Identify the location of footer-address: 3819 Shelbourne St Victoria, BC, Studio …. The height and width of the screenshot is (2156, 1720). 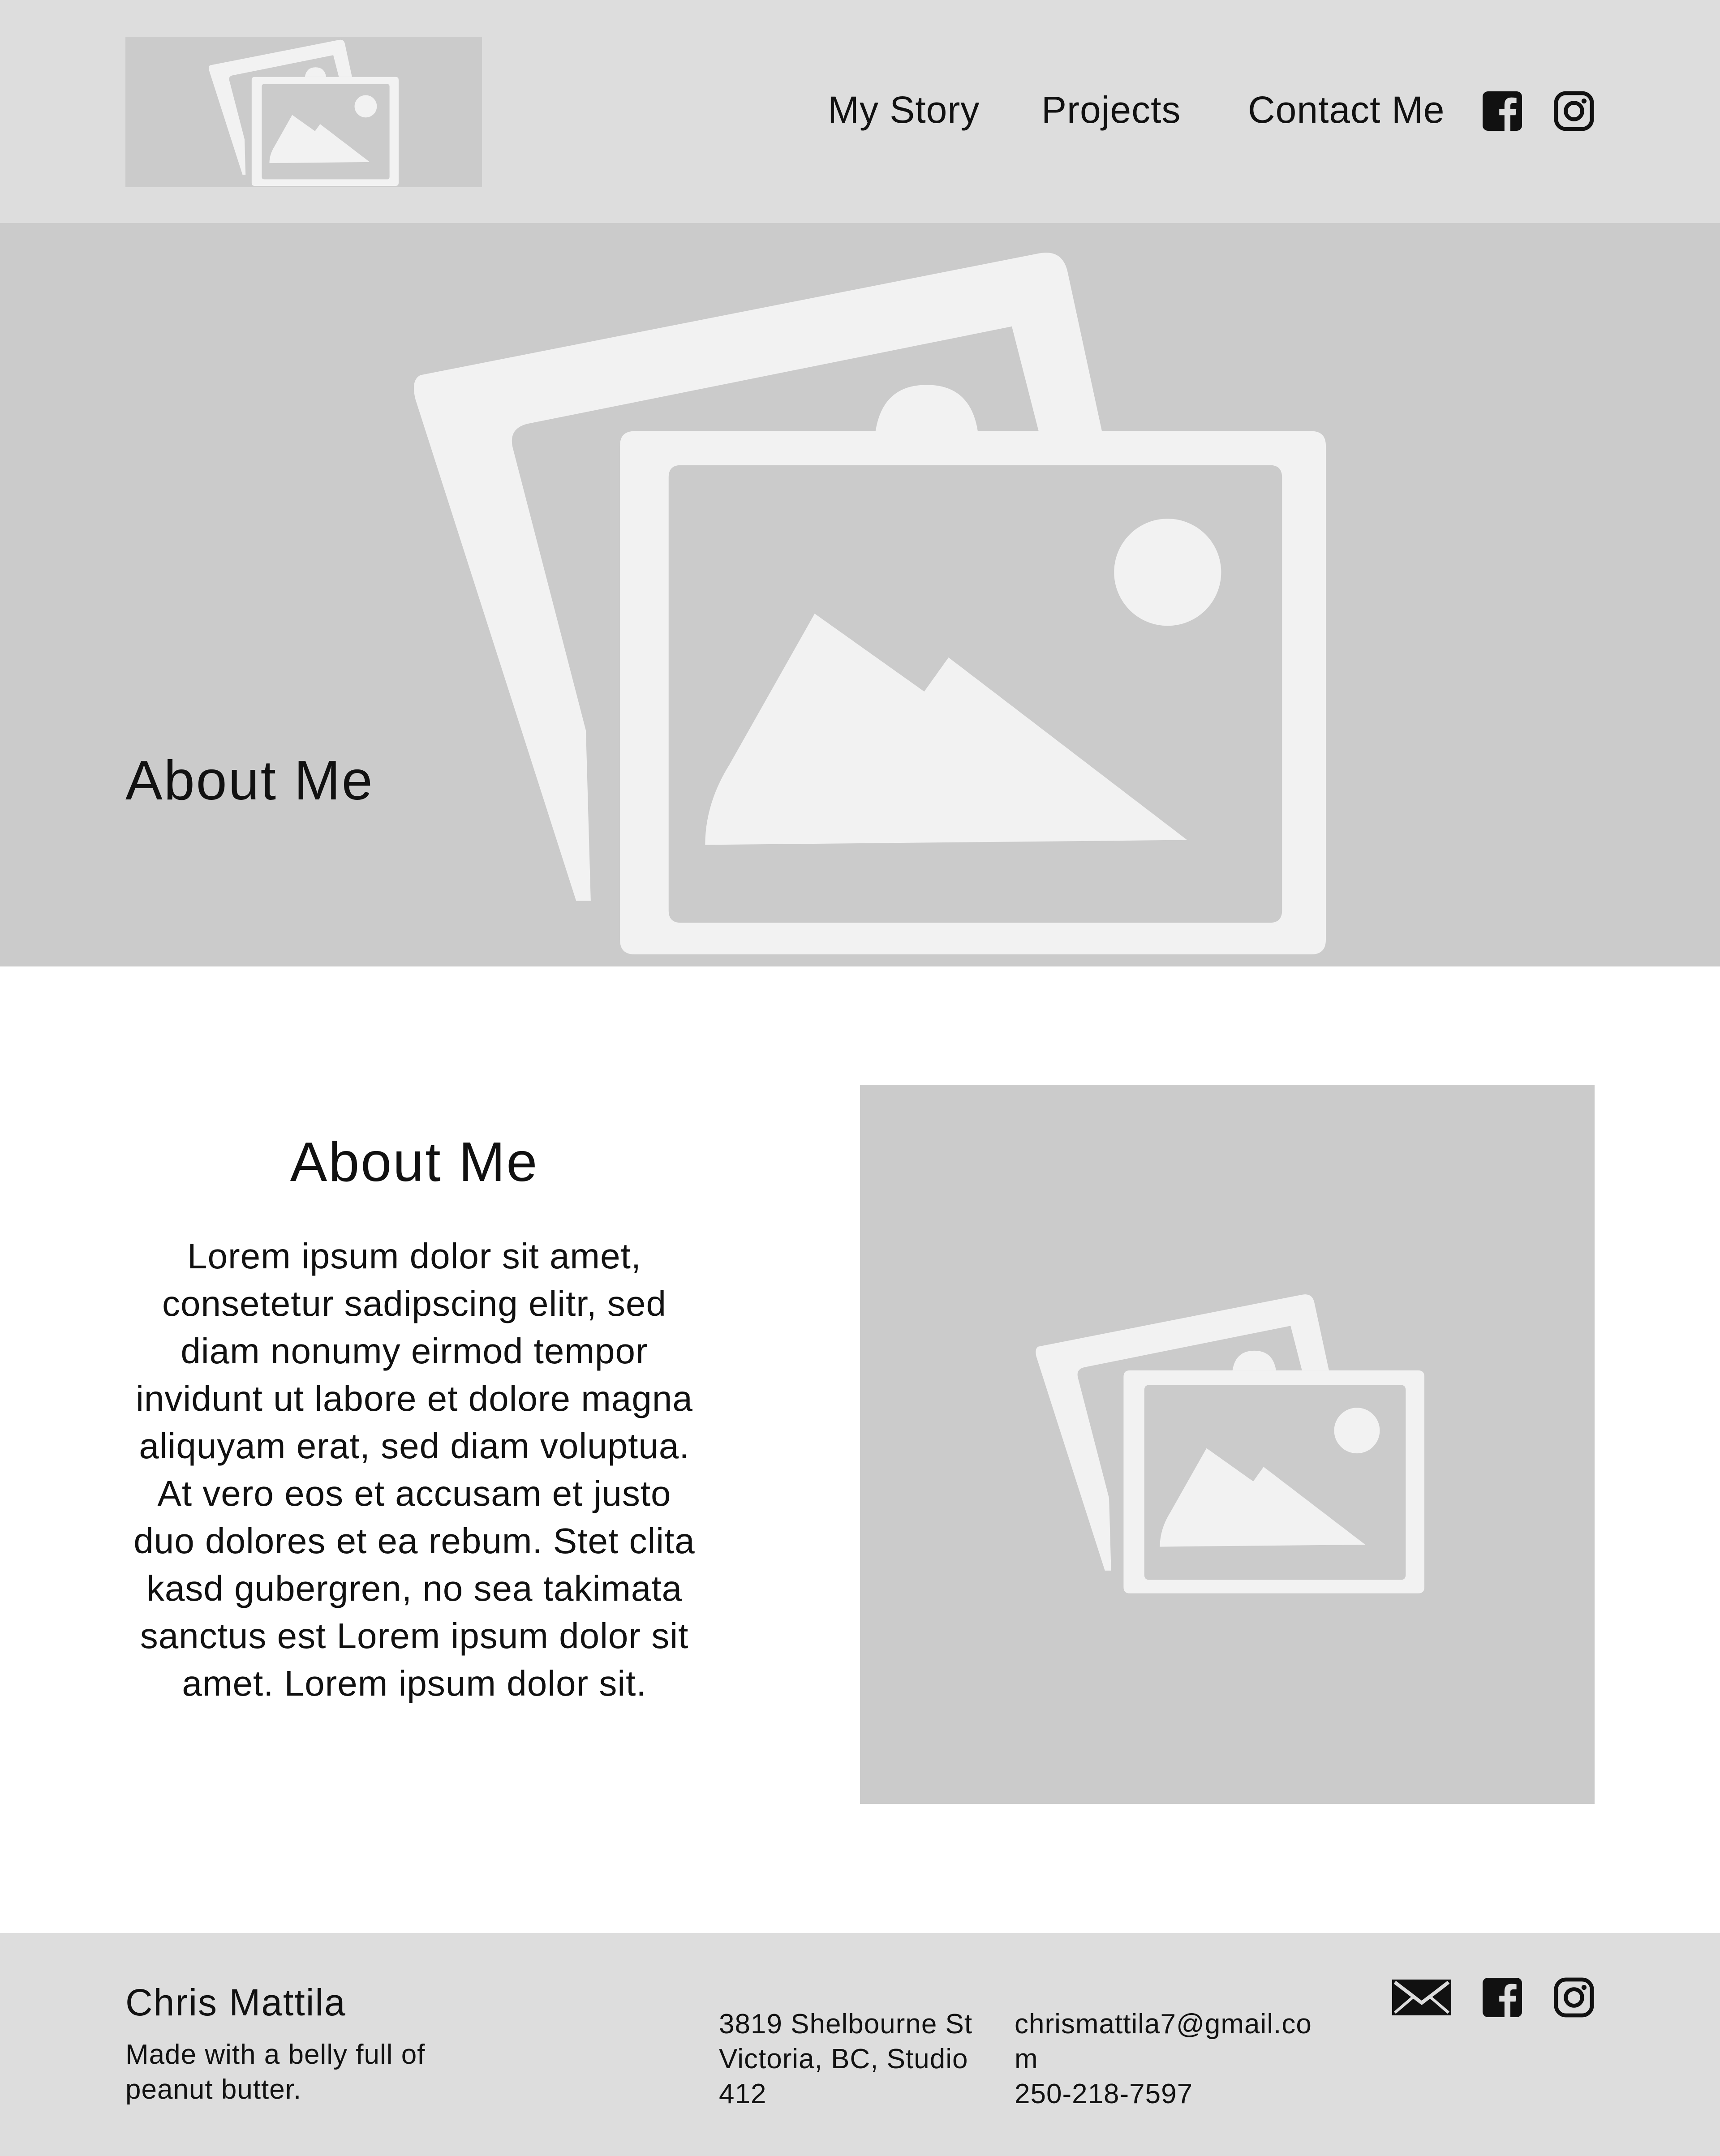
(846, 2059).